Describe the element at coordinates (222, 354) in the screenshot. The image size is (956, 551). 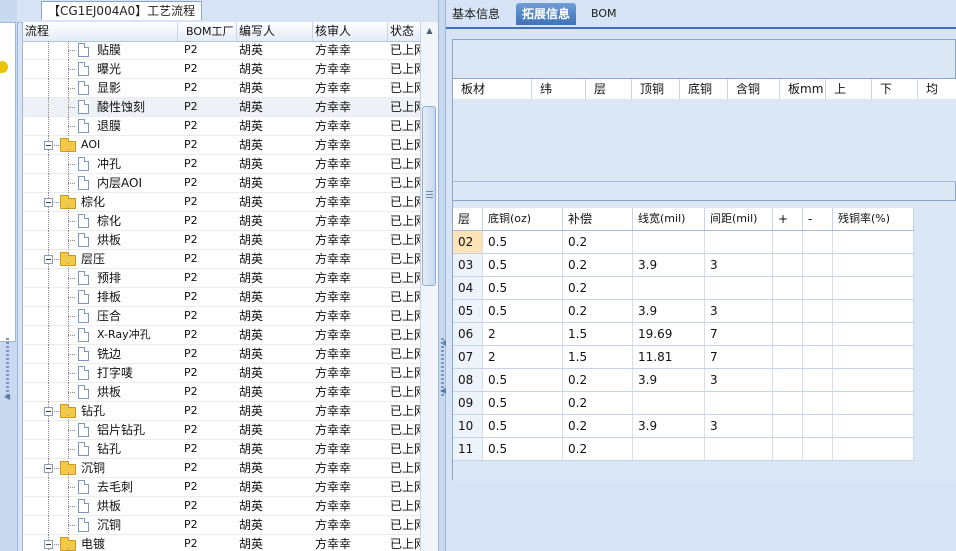
I see `tree-row: 铣边 P2 胡英 方幸幸 已上网` at that location.